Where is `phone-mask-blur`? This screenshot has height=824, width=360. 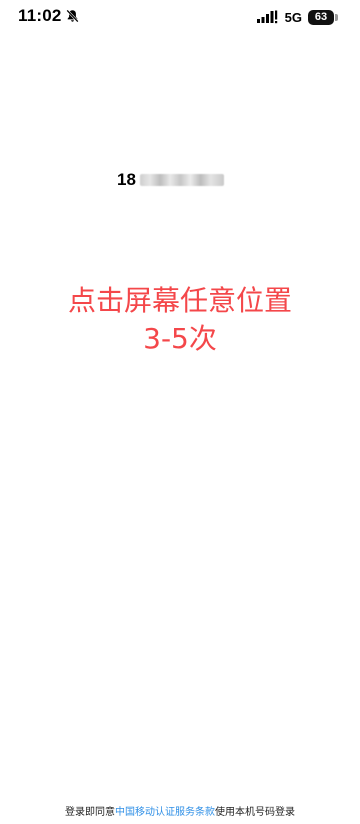 phone-mask-blur is located at coordinates (181, 180).